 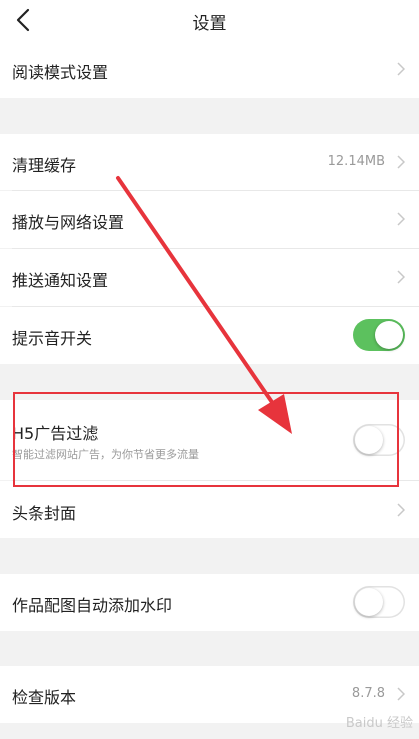 I want to click on highlight-box, so click(x=206, y=439).